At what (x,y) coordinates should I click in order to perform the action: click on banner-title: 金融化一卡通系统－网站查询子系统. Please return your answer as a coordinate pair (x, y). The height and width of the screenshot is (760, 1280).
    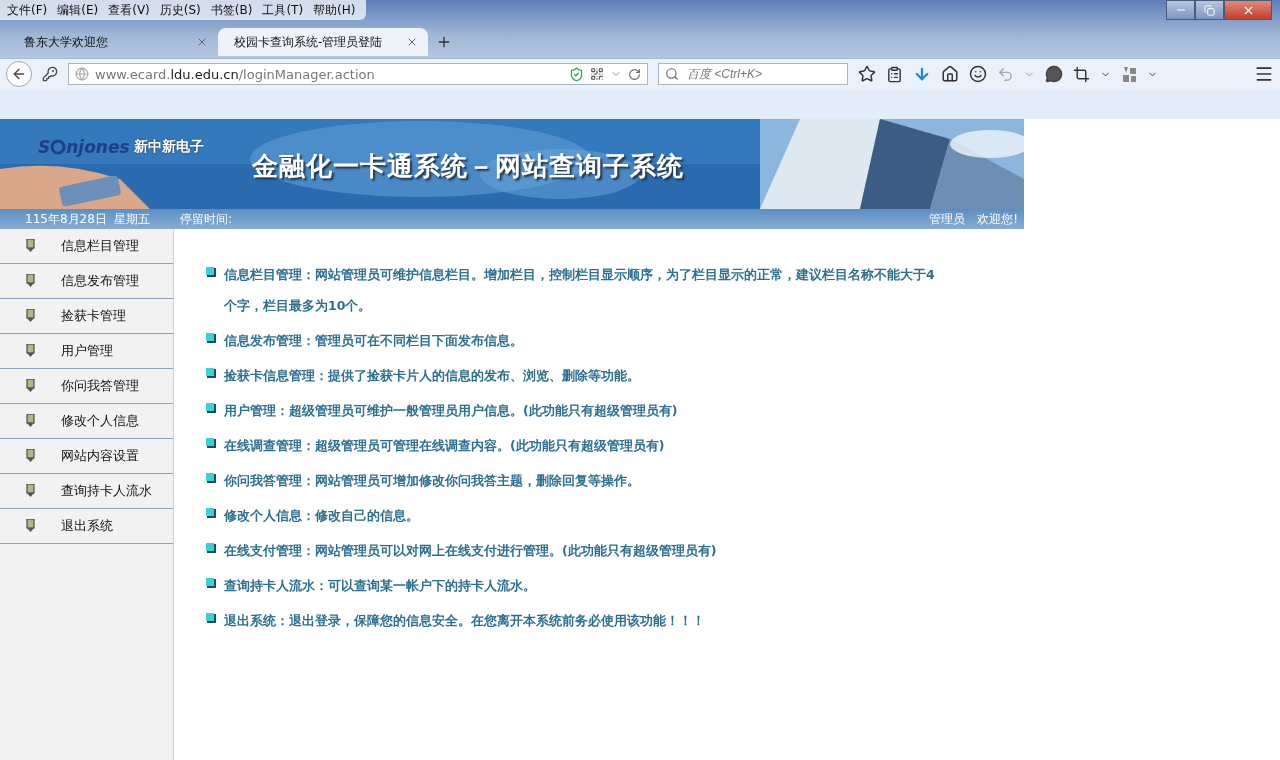
    Looking at the image, I should click on (468, 166).